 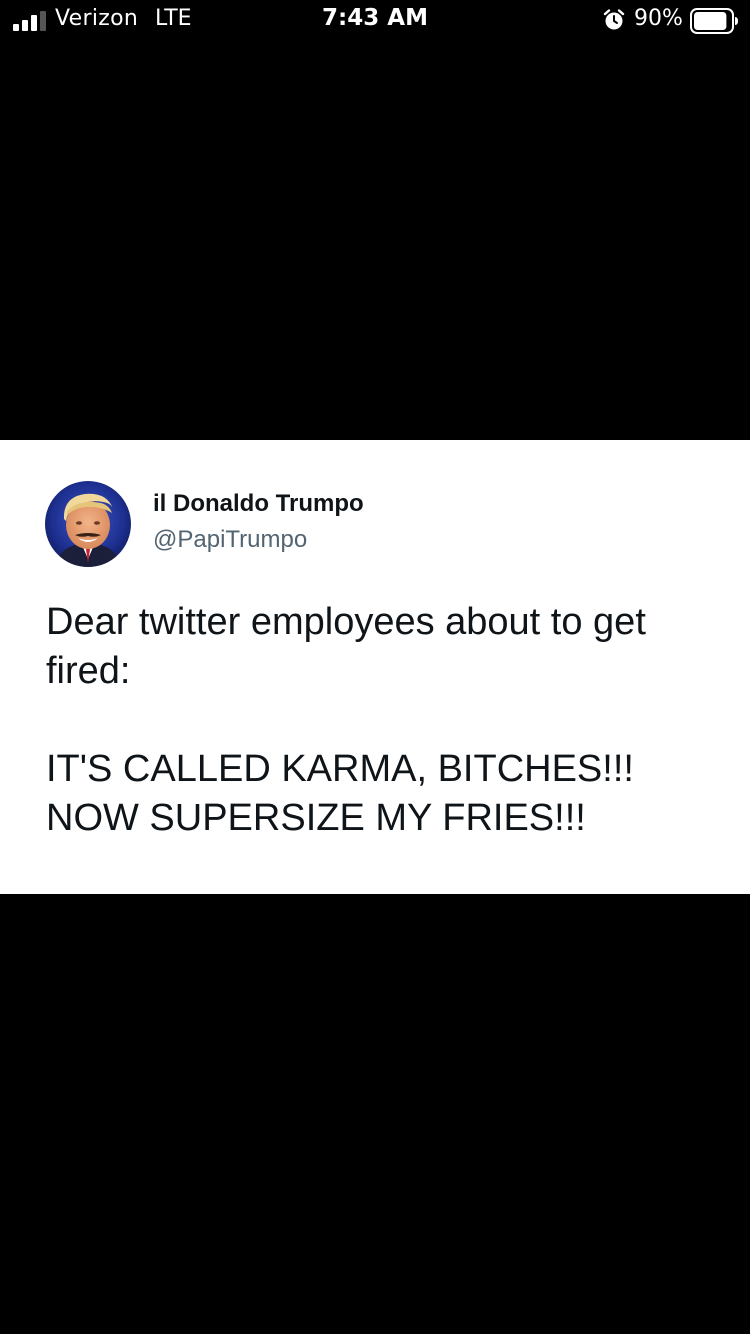 I want to click on tweet-line: NOW SUPERSIZE MY FRIES!!!, so click(x=316, y=818).